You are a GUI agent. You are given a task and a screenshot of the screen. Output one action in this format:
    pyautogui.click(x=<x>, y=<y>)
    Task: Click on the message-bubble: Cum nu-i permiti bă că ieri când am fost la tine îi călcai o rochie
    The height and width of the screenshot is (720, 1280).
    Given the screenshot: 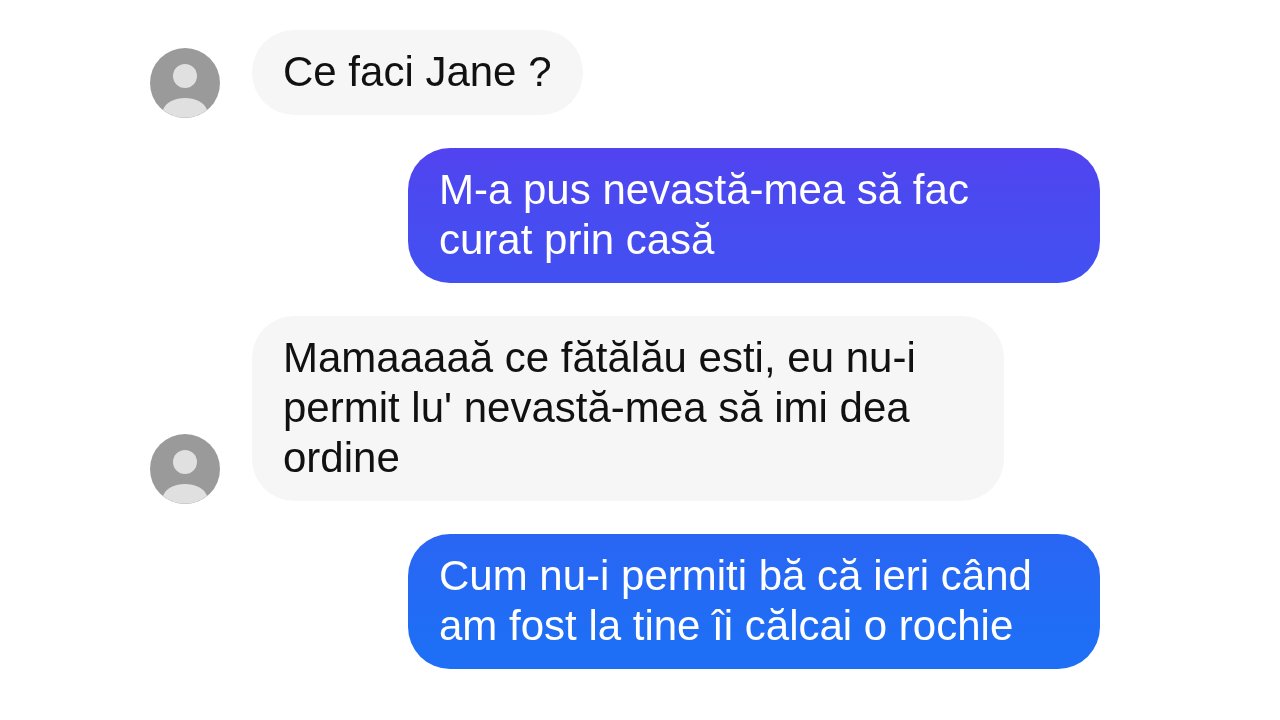 What is the action you would take?
    pyautogui.click(x=754, y=601)
    